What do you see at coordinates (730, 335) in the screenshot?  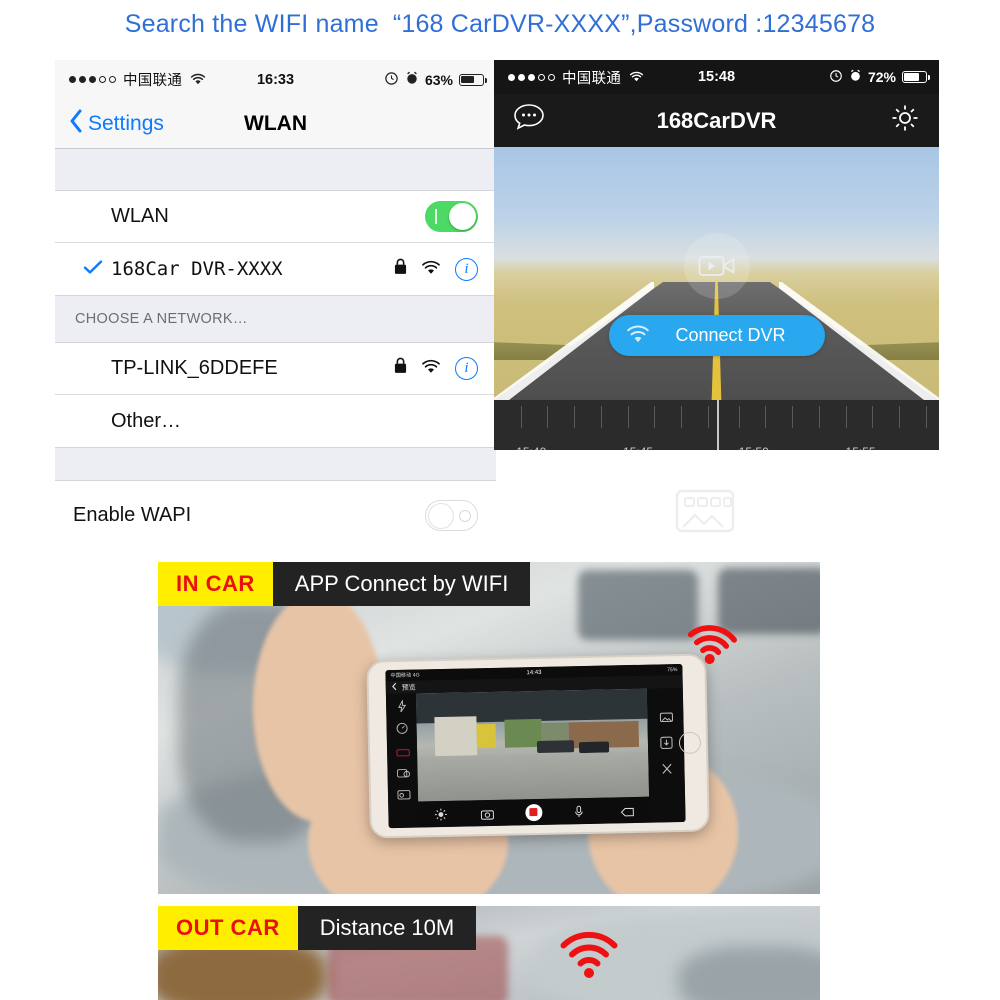 I see `connect-dvr-label: Connect DVR` at bounding box center [730, 335].